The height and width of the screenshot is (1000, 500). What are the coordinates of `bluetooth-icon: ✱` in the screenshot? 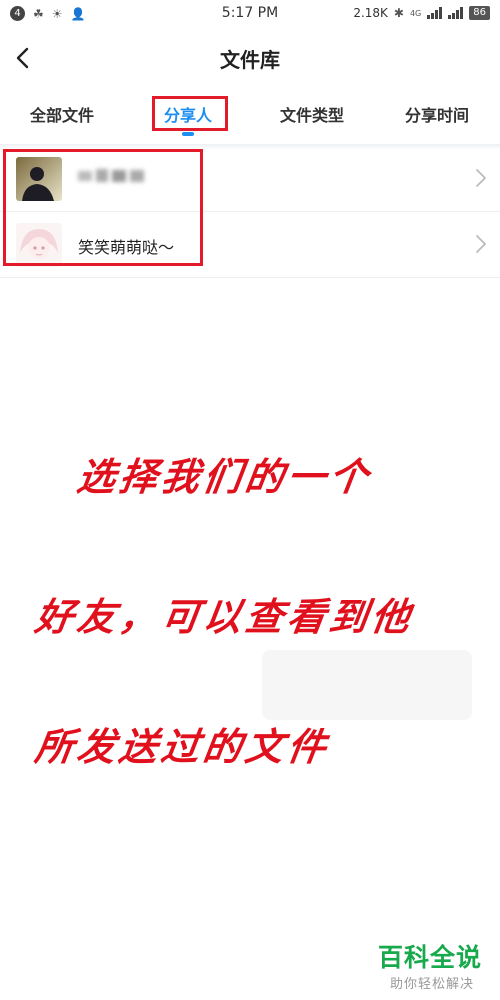 It's located at (398, 13).